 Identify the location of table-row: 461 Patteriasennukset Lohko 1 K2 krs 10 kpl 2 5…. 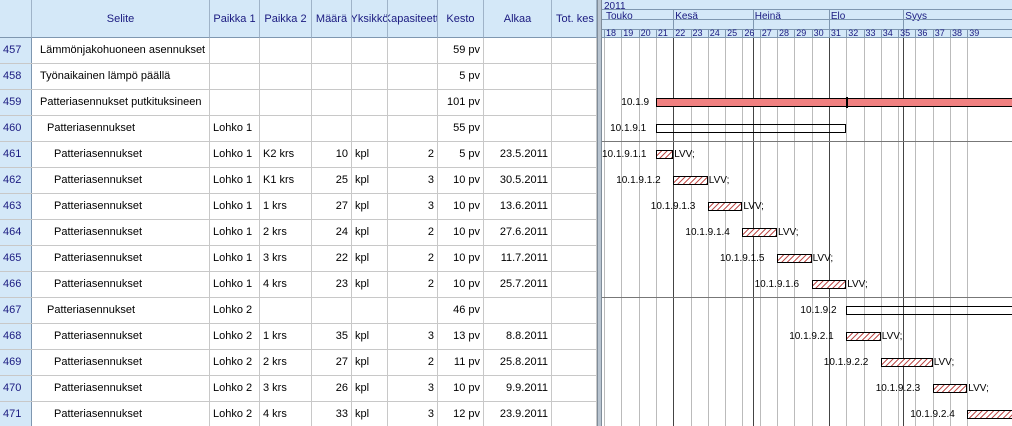
(298, 155).